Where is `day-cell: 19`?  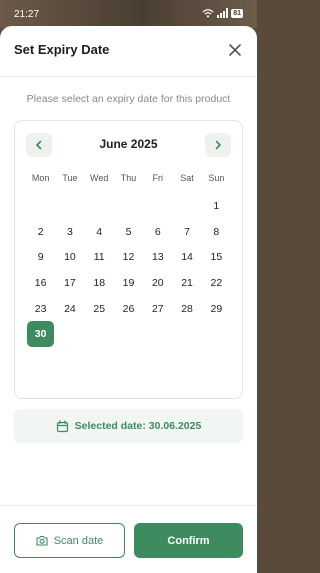
day-cell: 19 is located at coordinates (128, 283).